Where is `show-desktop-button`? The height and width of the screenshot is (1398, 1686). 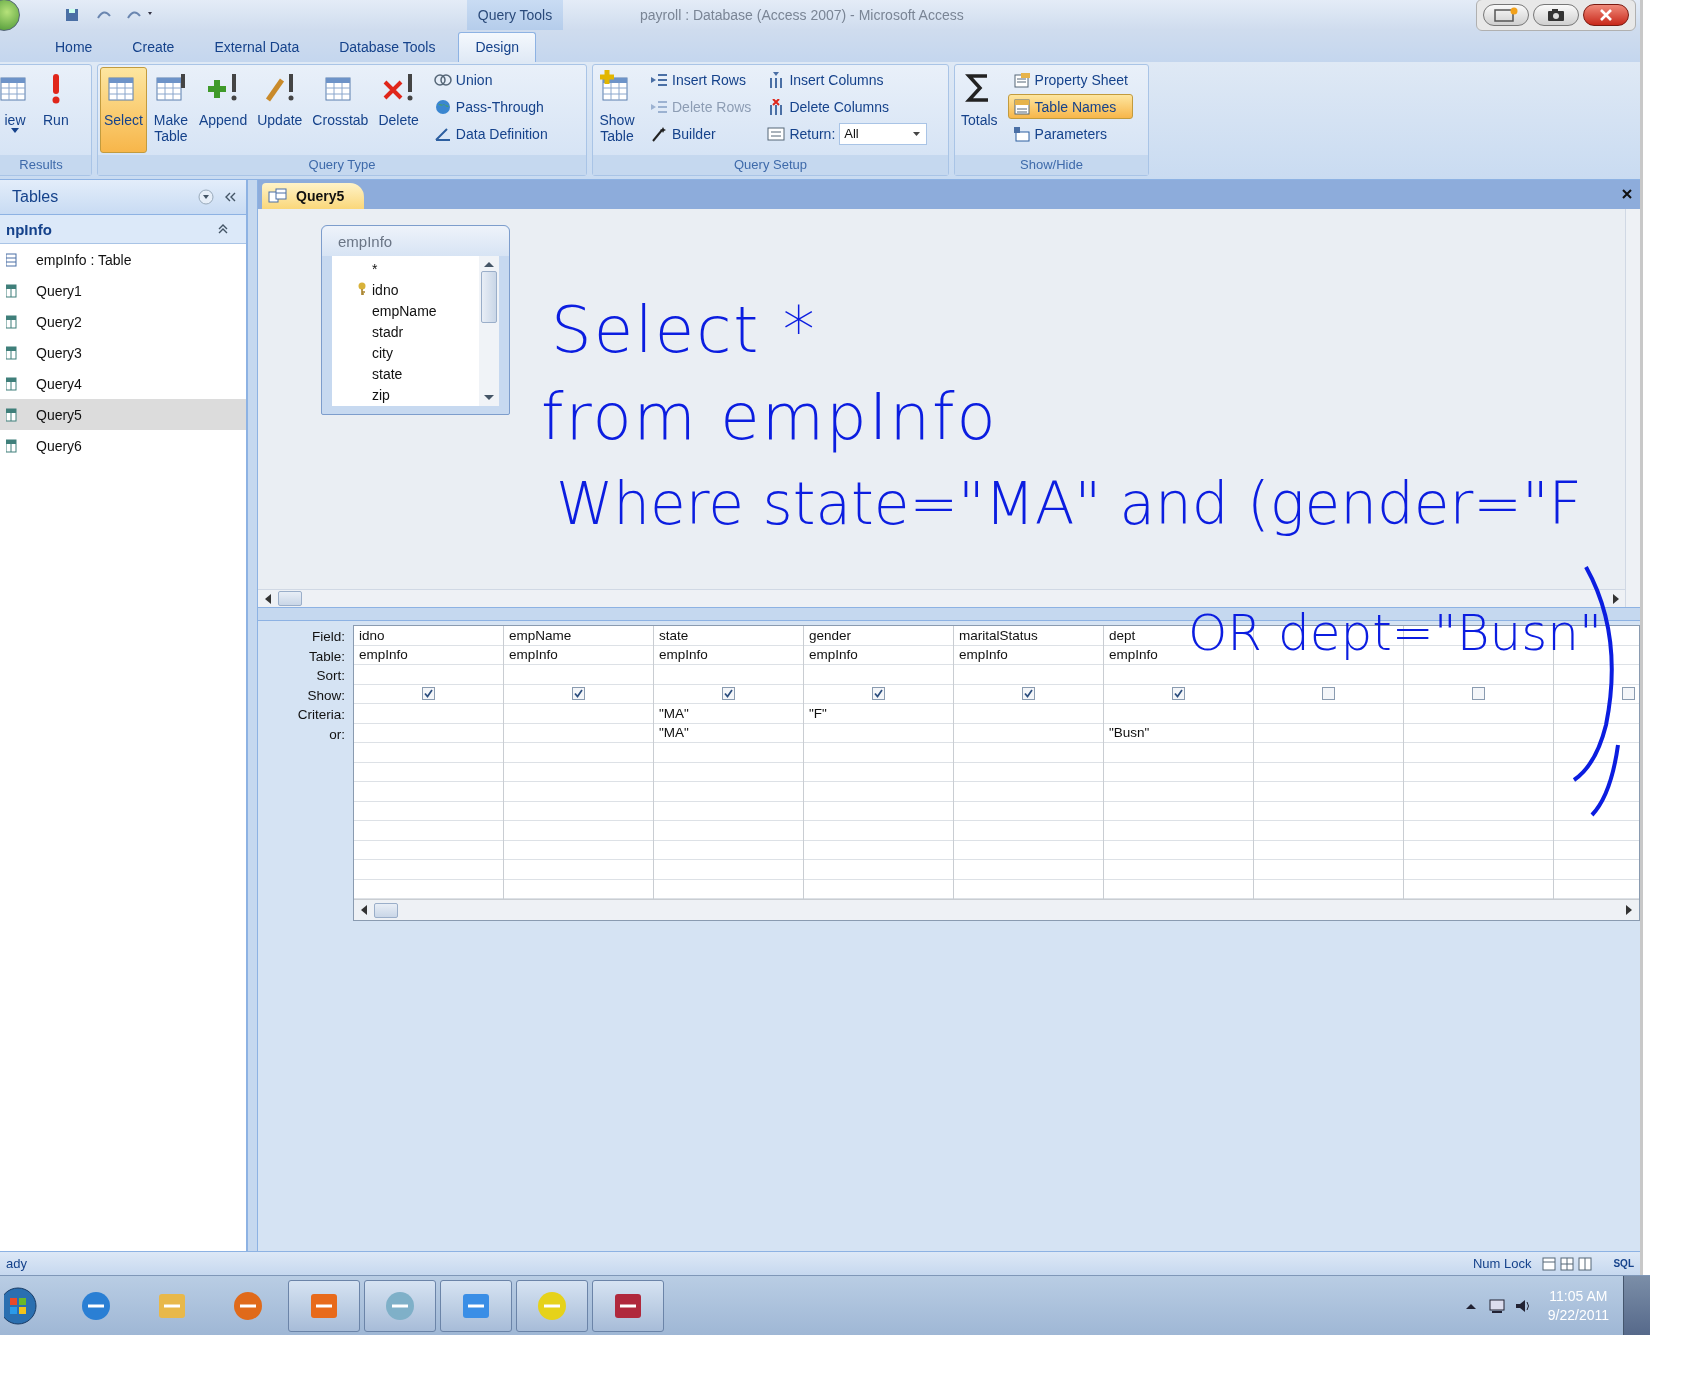
show-desktop-button is located at coordinates (1636, 1305).